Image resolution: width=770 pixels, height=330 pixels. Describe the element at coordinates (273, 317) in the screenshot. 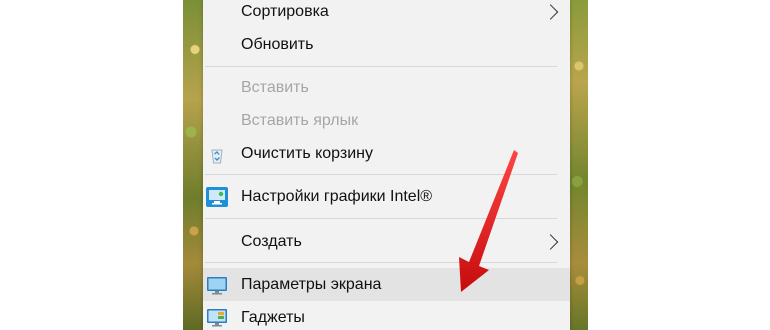

I see `menu-item-label: Гаджеты` at that location.